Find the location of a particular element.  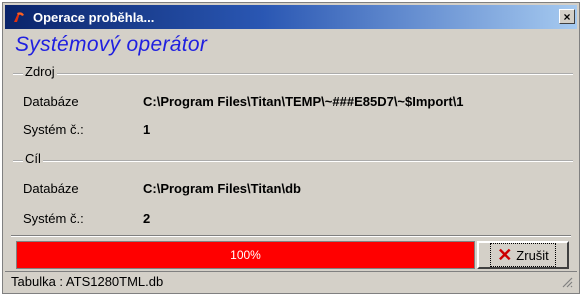

progress-bar: 100% is located at coordinates (245, 255).